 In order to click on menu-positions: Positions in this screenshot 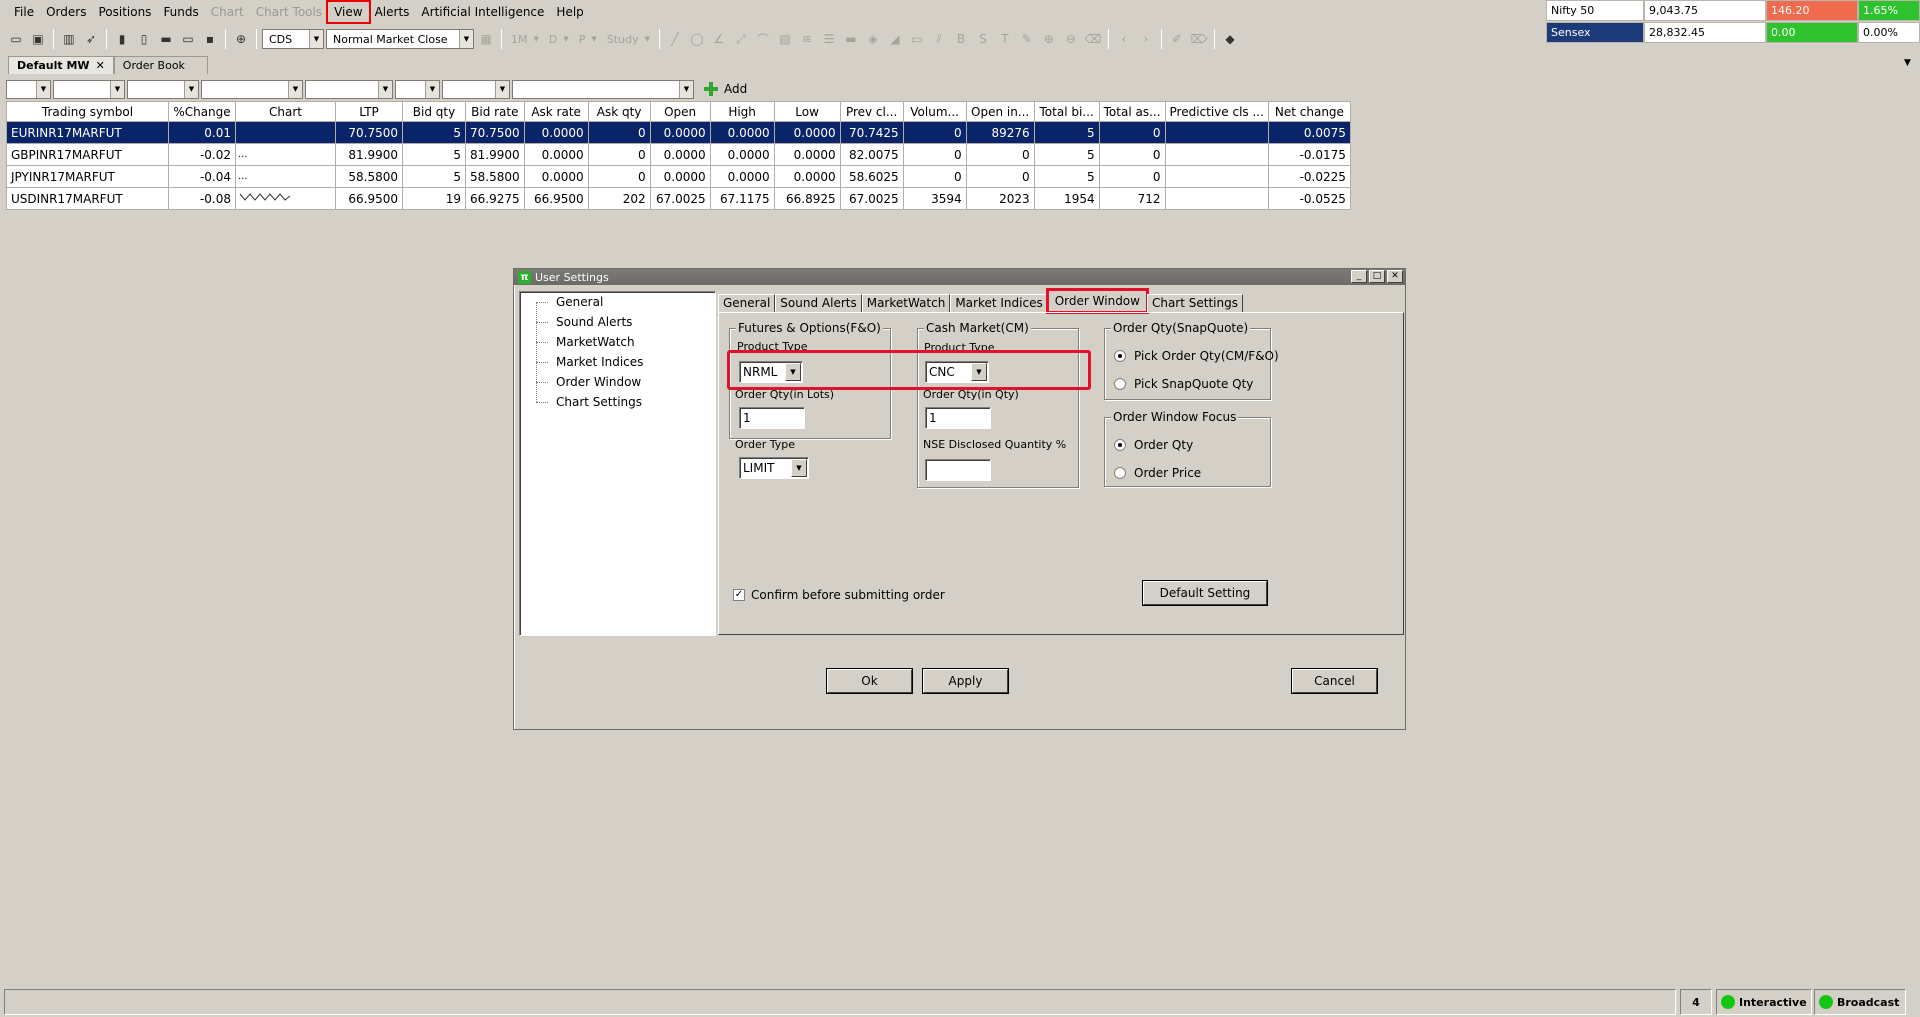, I will do `click(124, 12)`.